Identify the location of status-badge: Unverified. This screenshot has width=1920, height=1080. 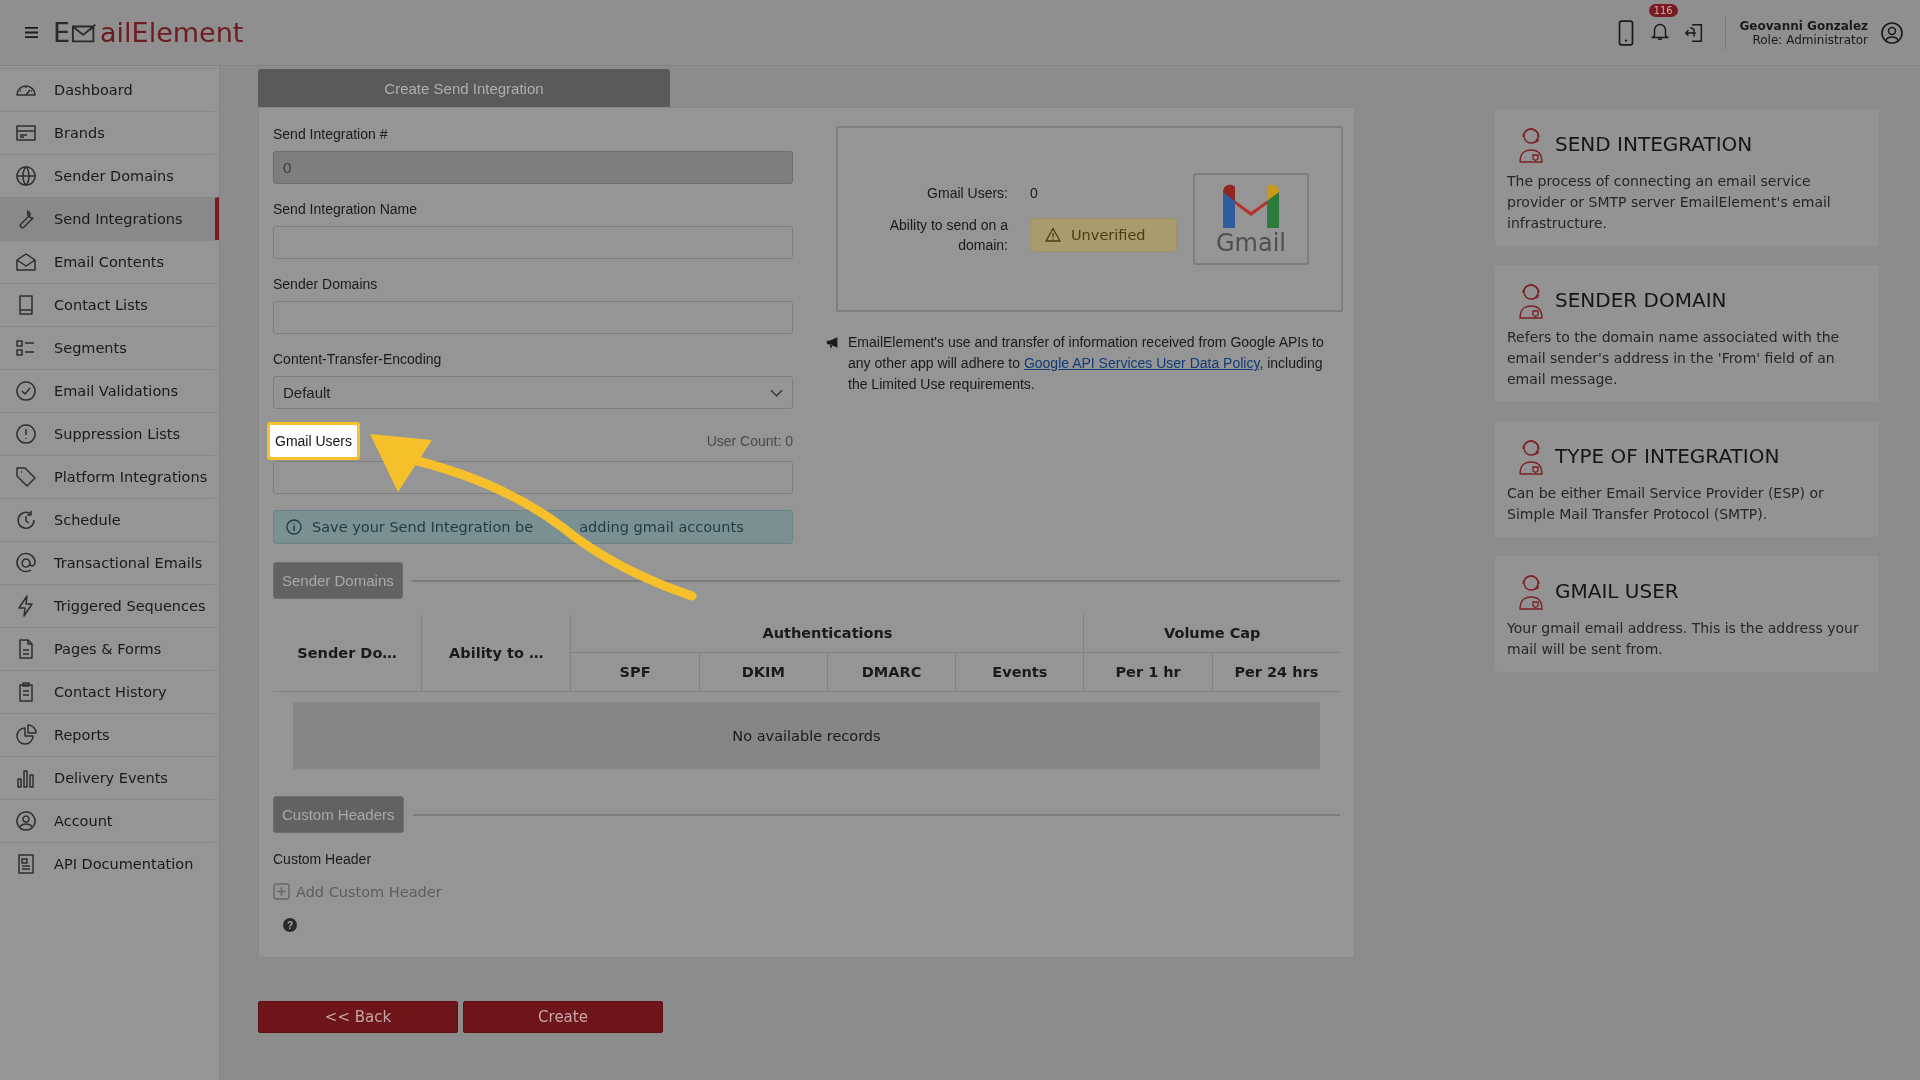
(1103, 235).